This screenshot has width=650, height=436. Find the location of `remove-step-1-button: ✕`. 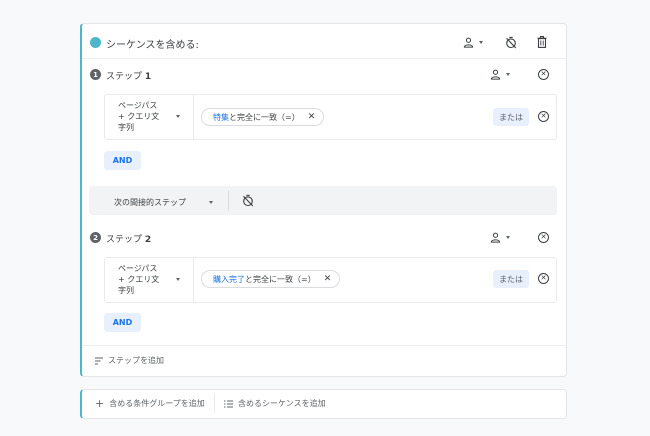

remove-step-1-button: ✕ is located at coordinates (543, 74).